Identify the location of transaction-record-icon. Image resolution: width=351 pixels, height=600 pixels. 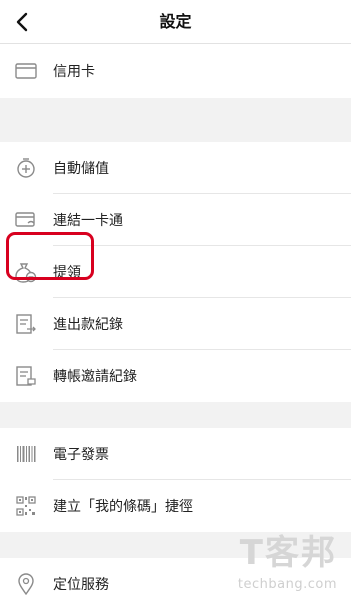
(26, 324).